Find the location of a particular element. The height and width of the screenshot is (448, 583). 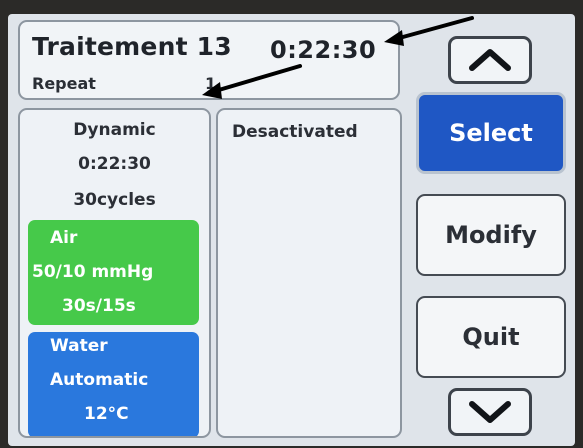

scroll-up-button is located at coordinates (490, 60).